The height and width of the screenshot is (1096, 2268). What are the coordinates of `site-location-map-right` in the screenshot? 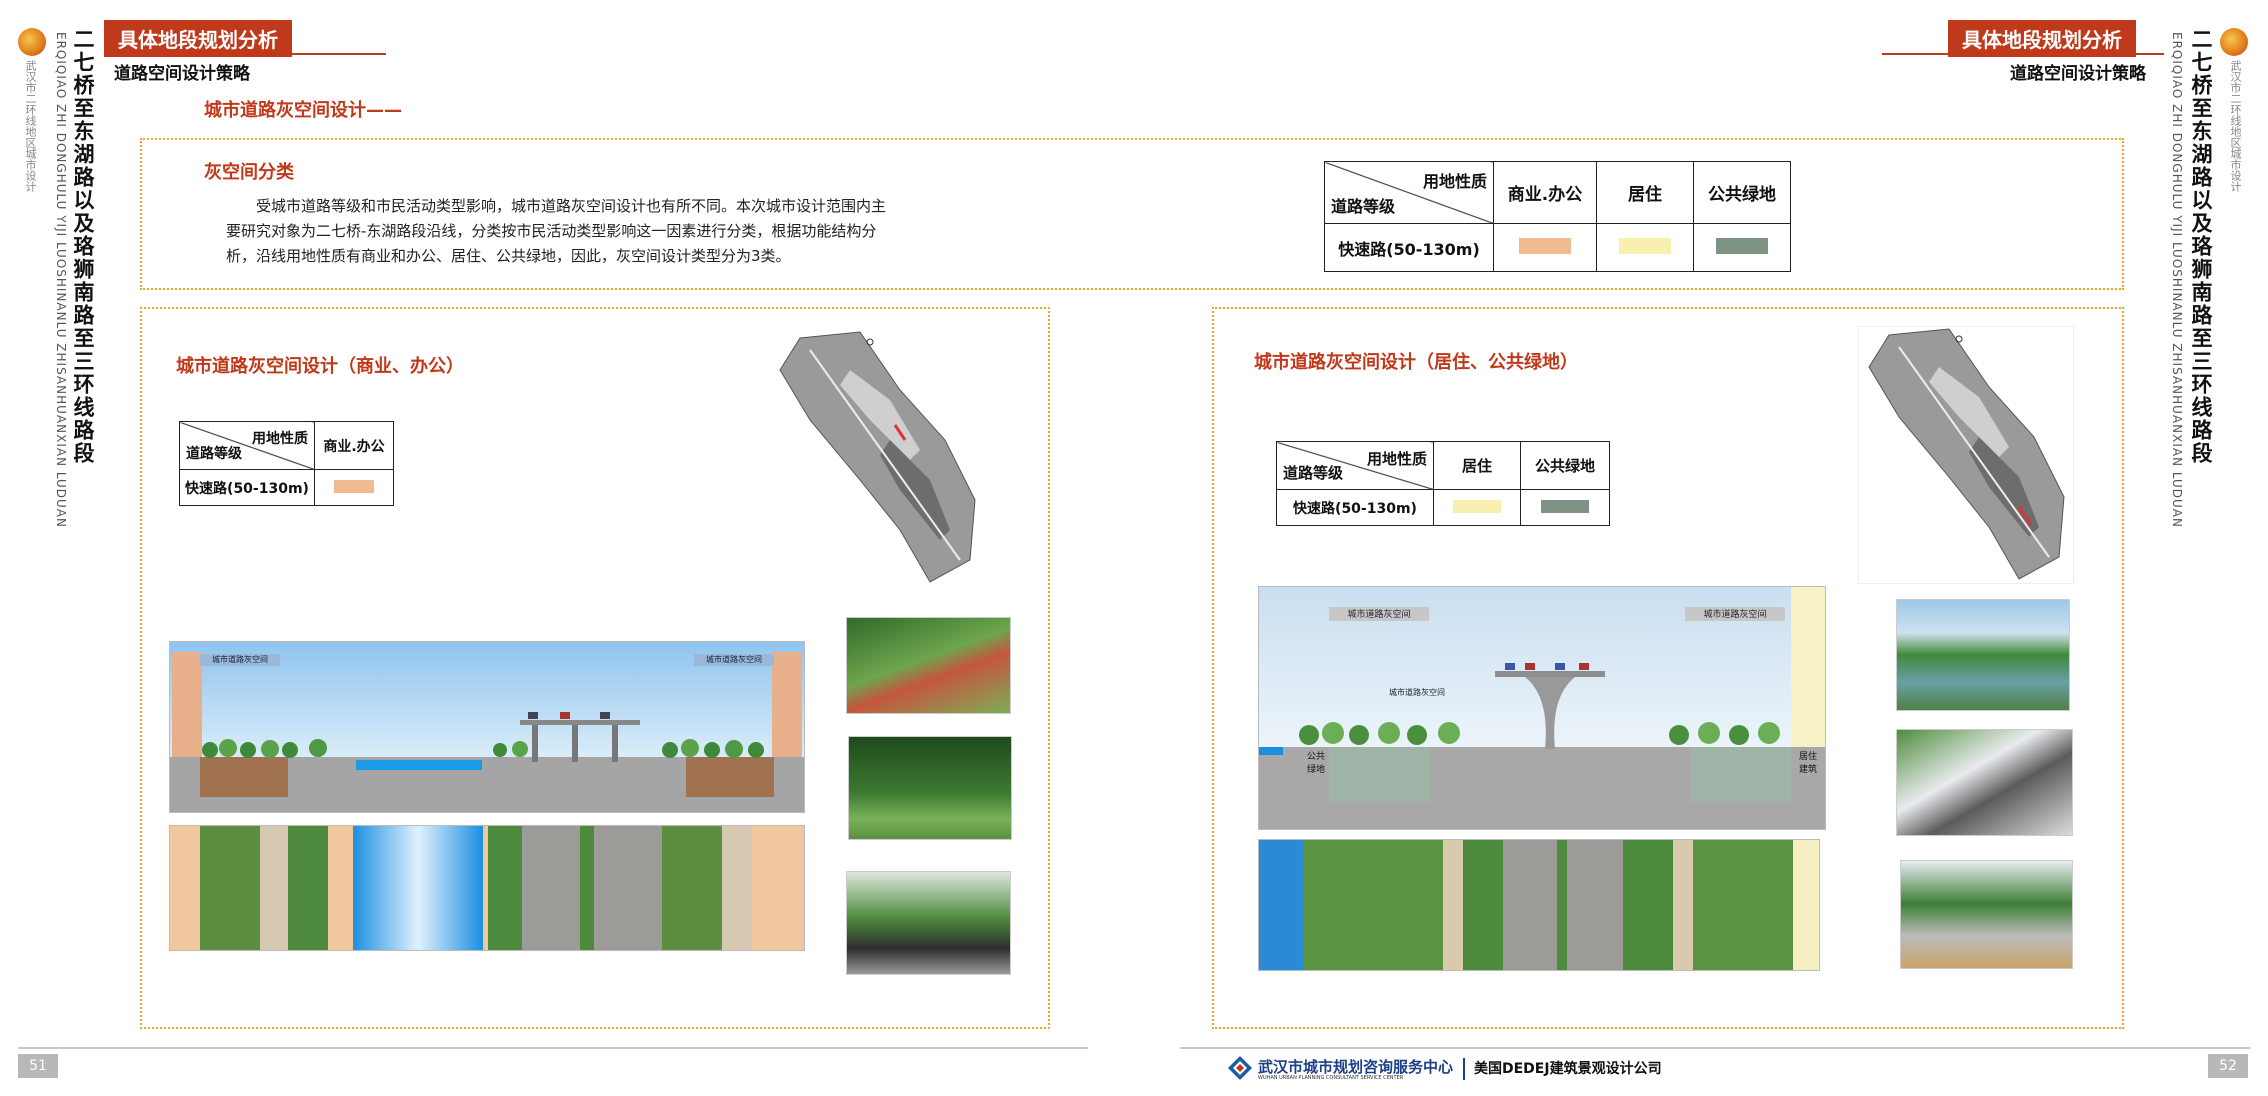 It's located at (1966, 455).